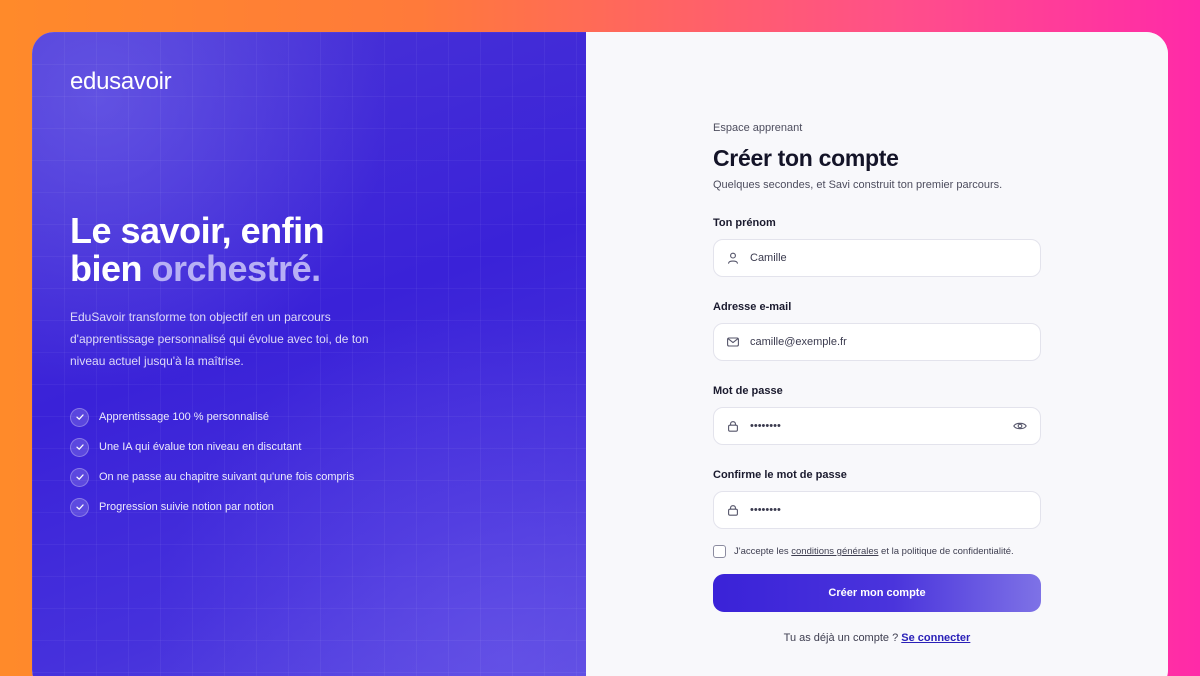 The image size is (1200, 676). I want to click on firstname-label: Ton prénom, so click(744, 223).